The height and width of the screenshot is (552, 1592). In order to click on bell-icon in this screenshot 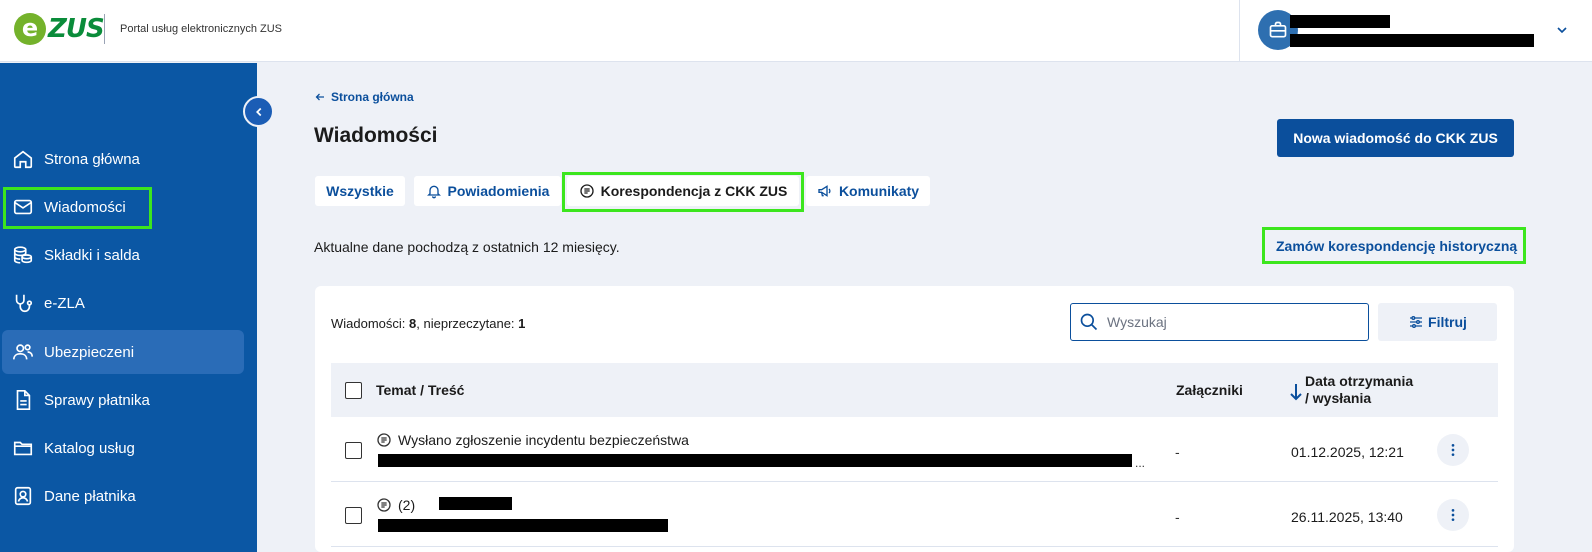, I will do `click(433, 192)`.